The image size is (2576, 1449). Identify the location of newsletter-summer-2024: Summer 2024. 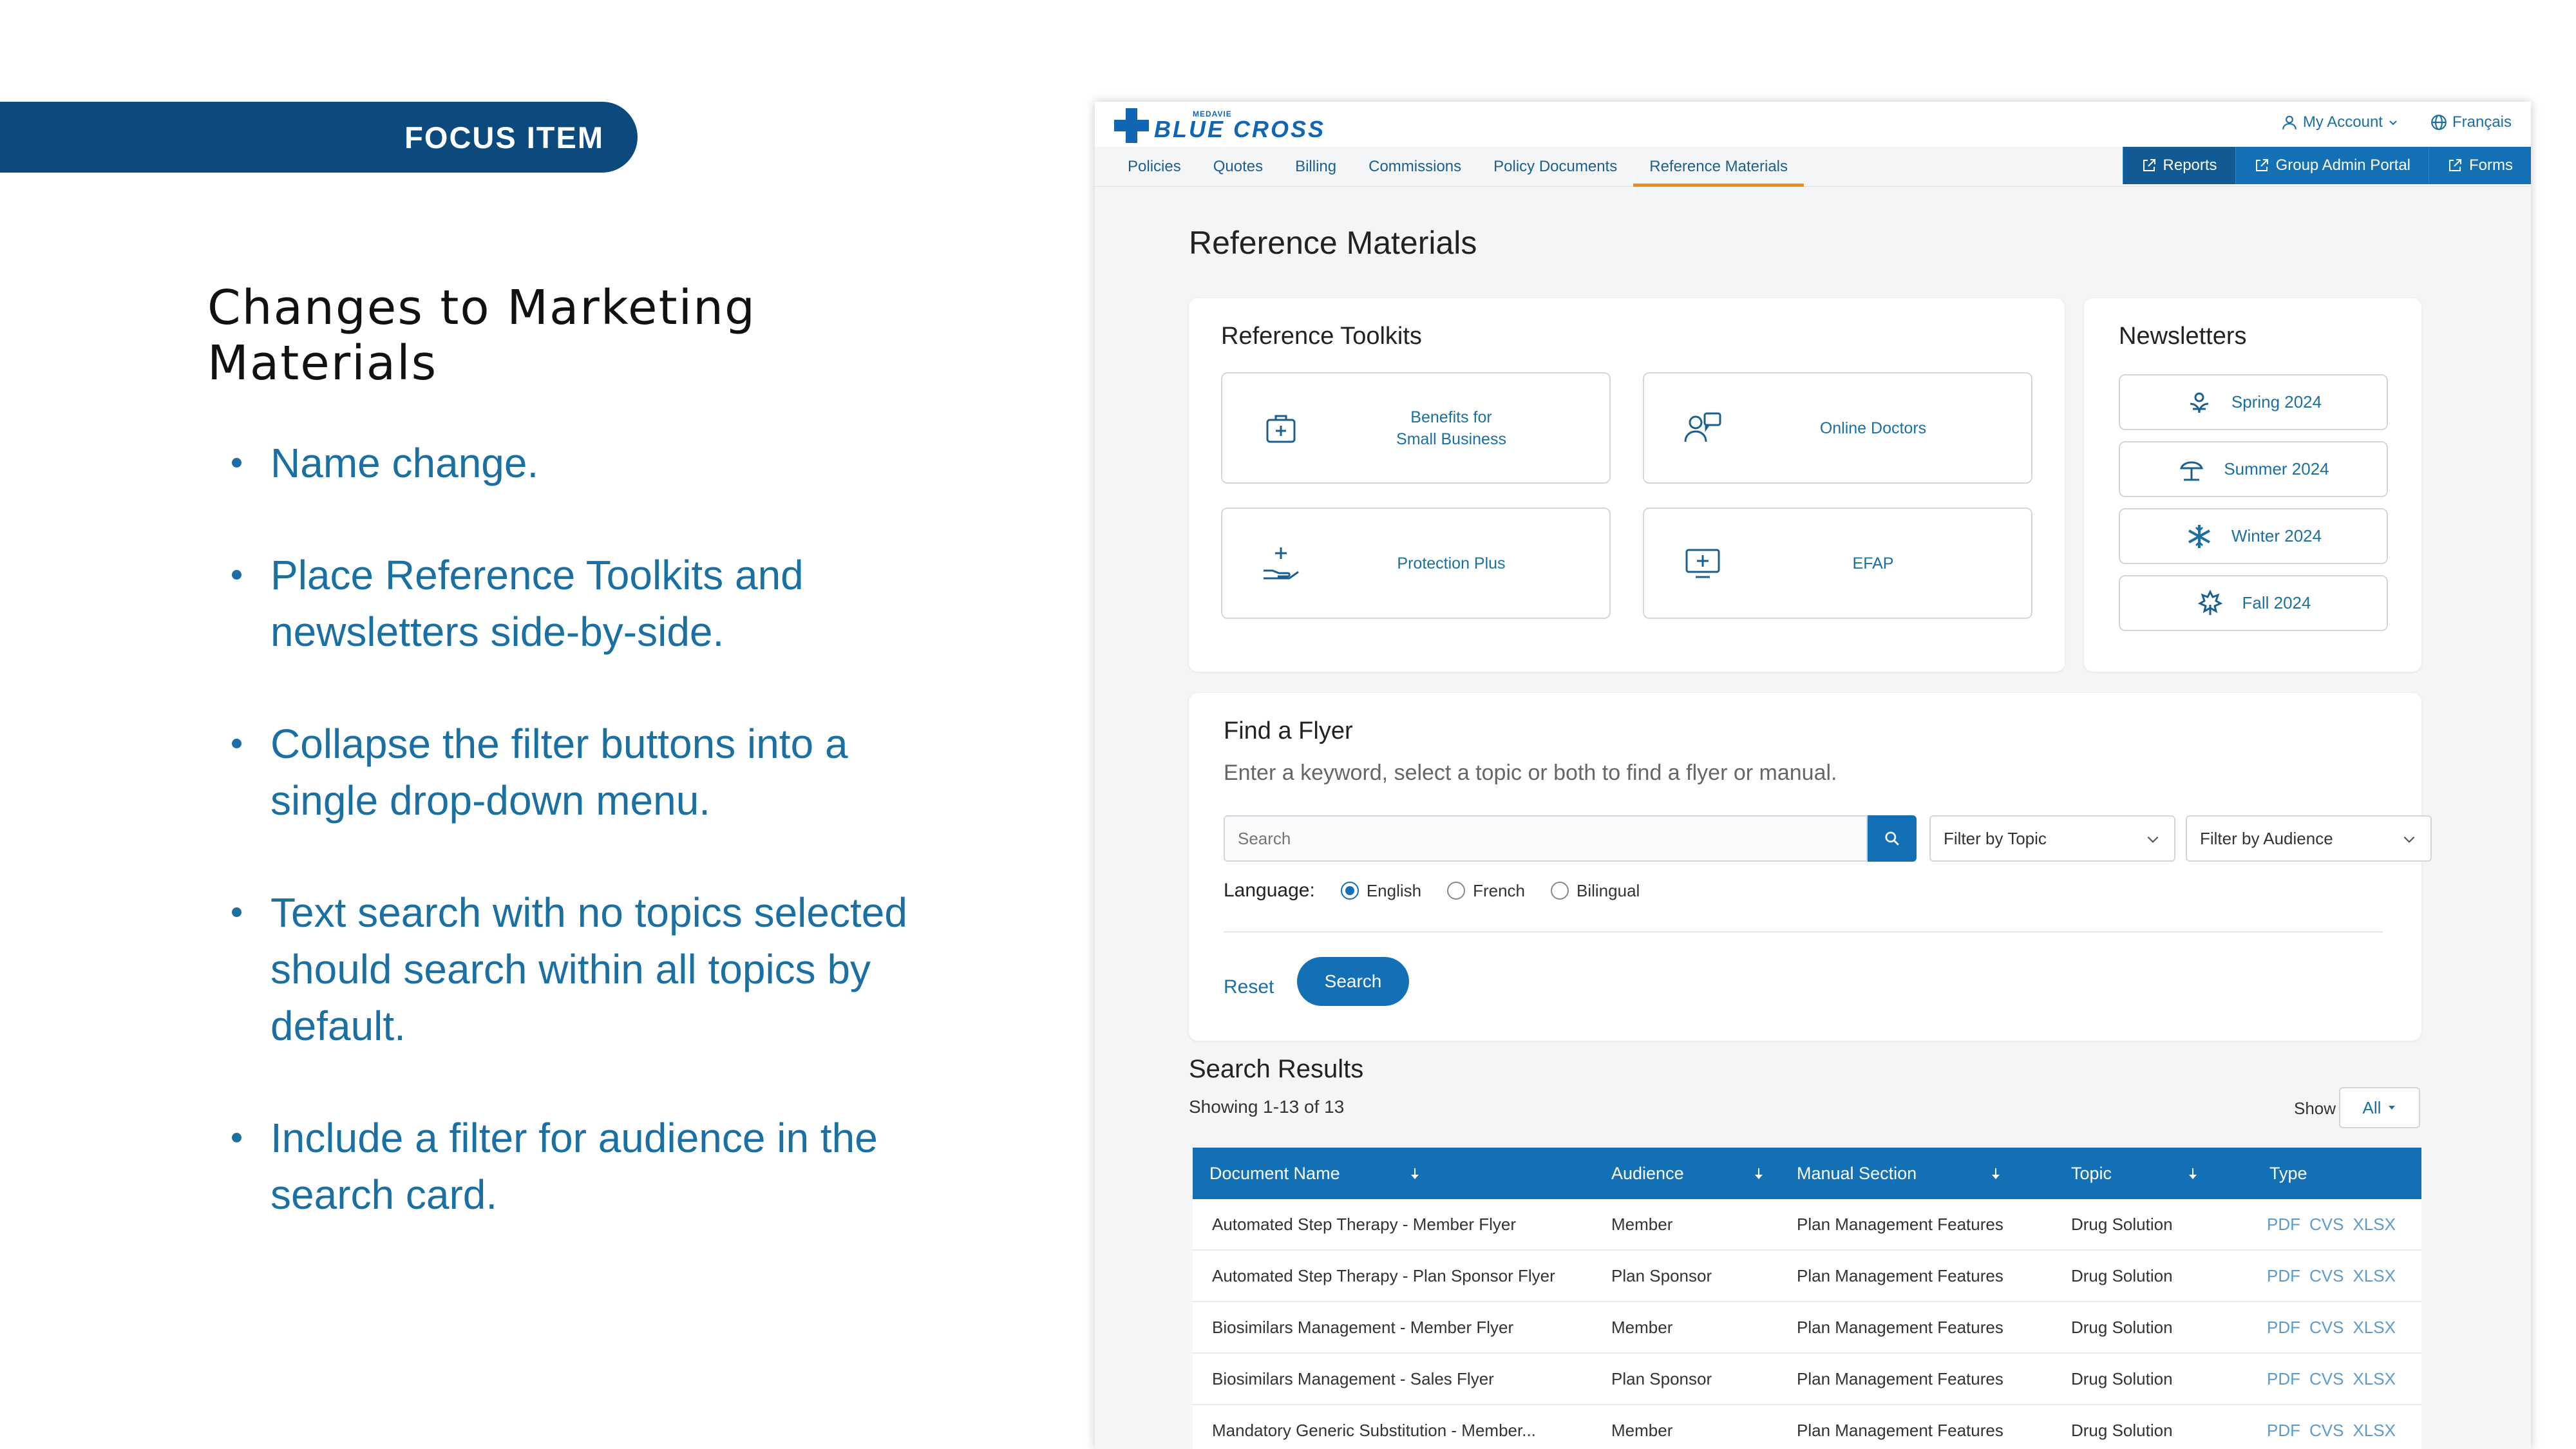
(2253, 469).